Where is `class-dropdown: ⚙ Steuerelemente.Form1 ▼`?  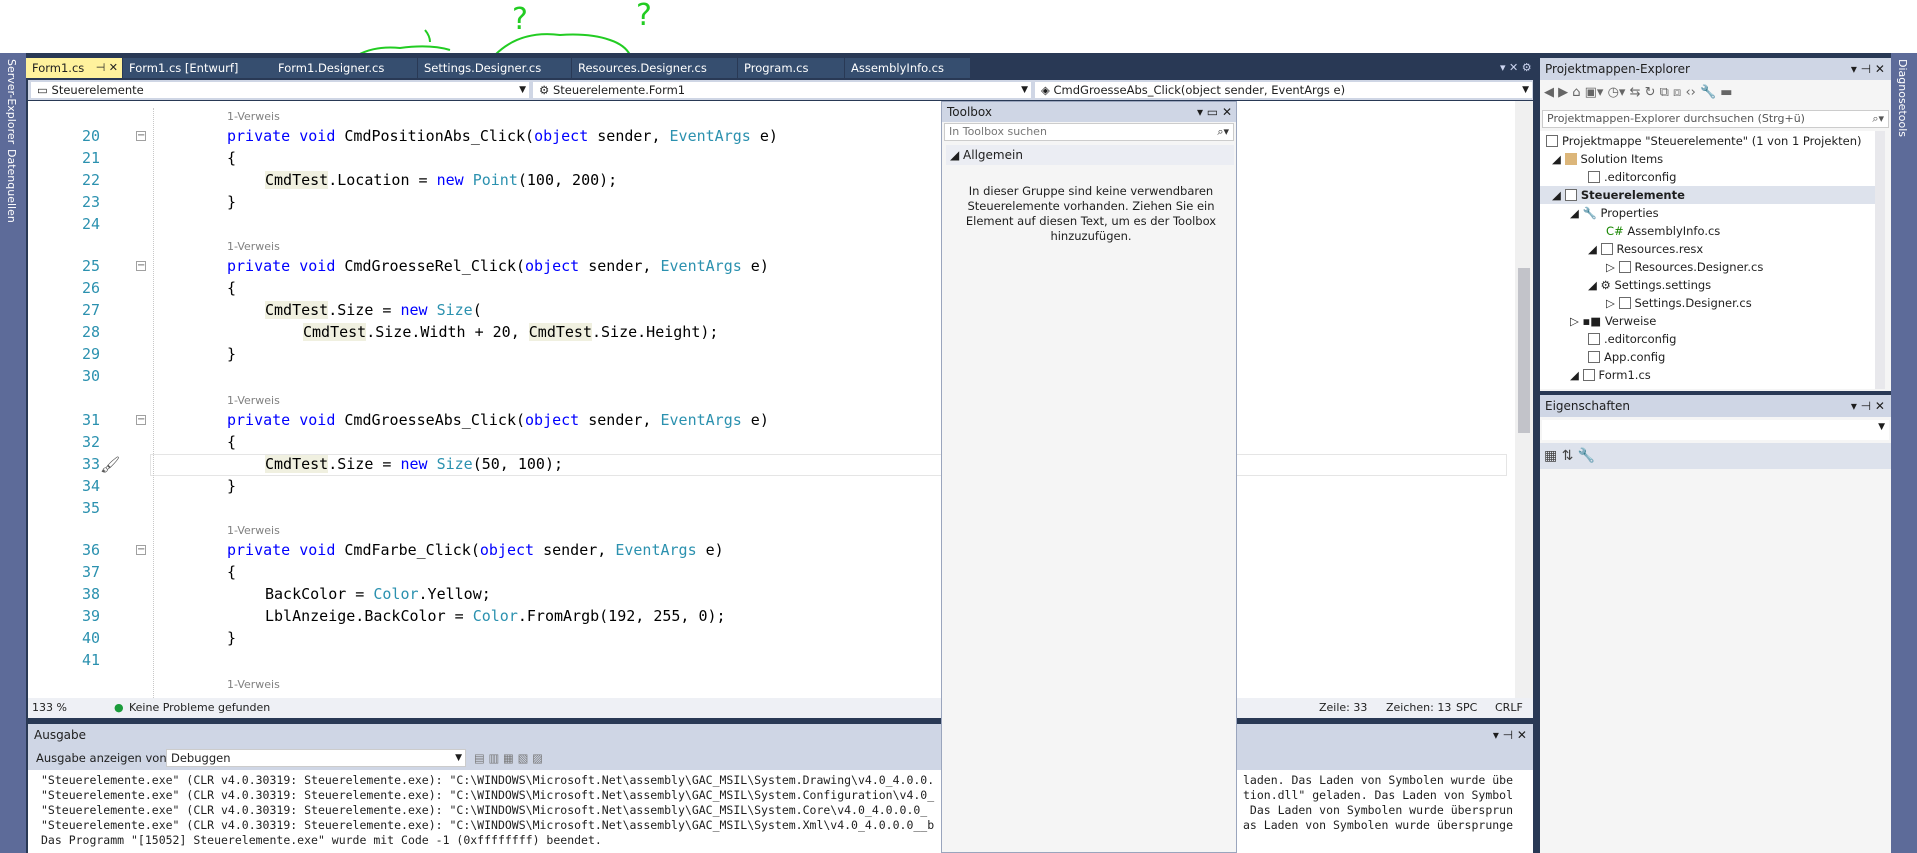 class-dropdown: ⚙ Steuerelemente.Form1 ▼ is located at coordinates (782, 90).